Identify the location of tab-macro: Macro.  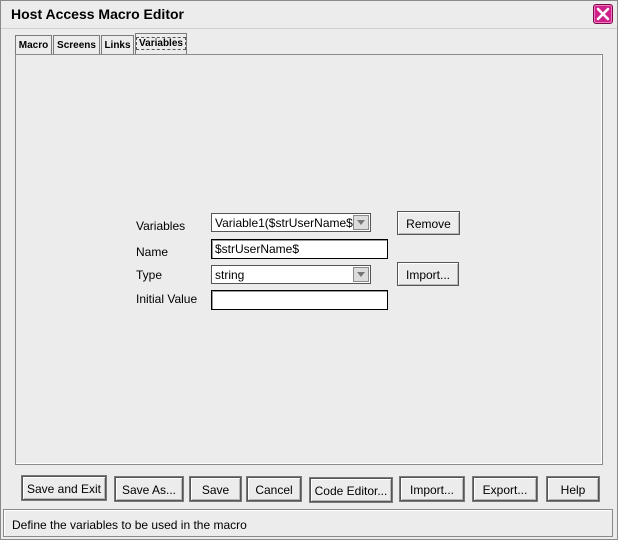
(33, 45).